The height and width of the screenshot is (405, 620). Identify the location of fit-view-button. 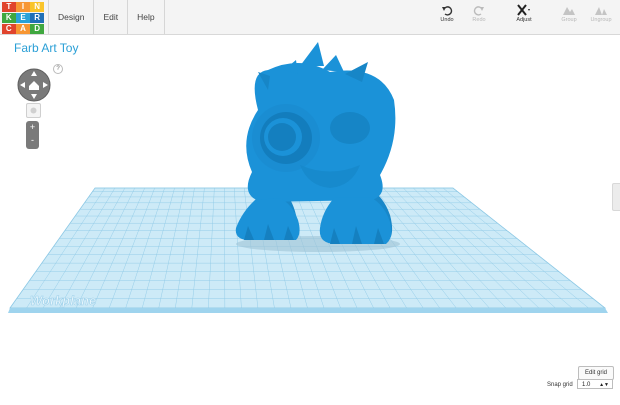
(33, 110).